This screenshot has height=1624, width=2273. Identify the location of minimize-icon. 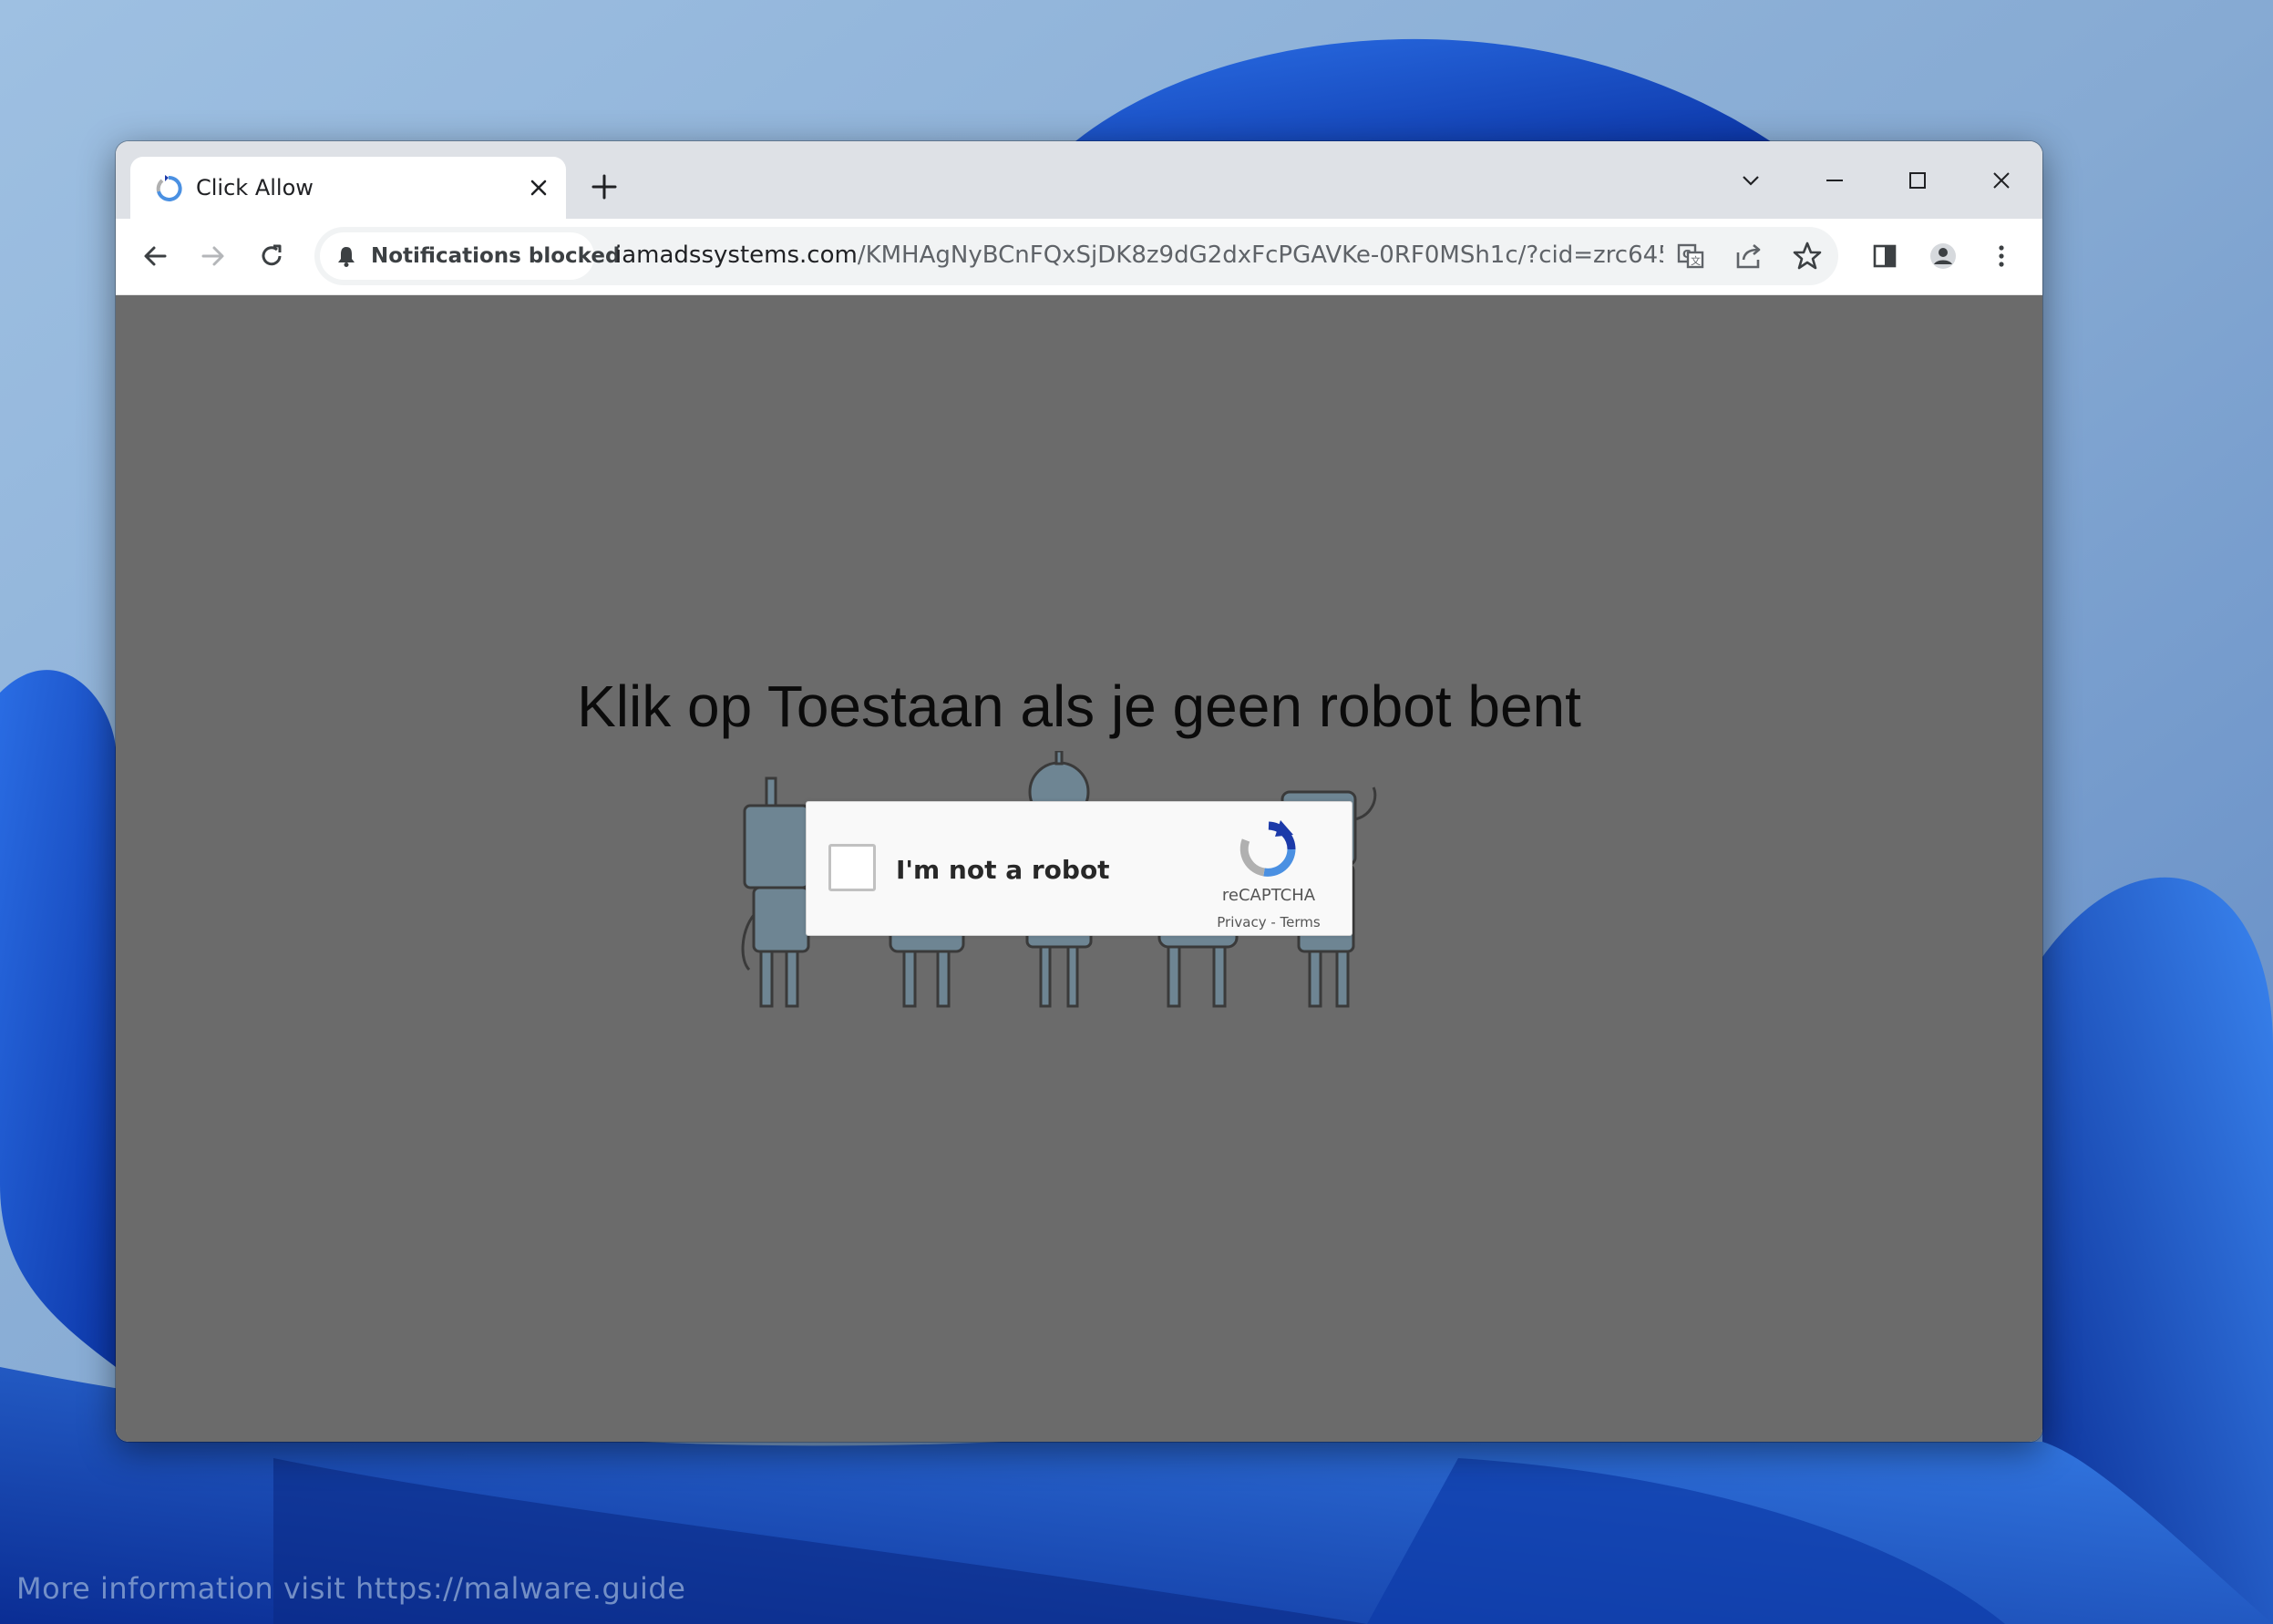
(1834, 180).